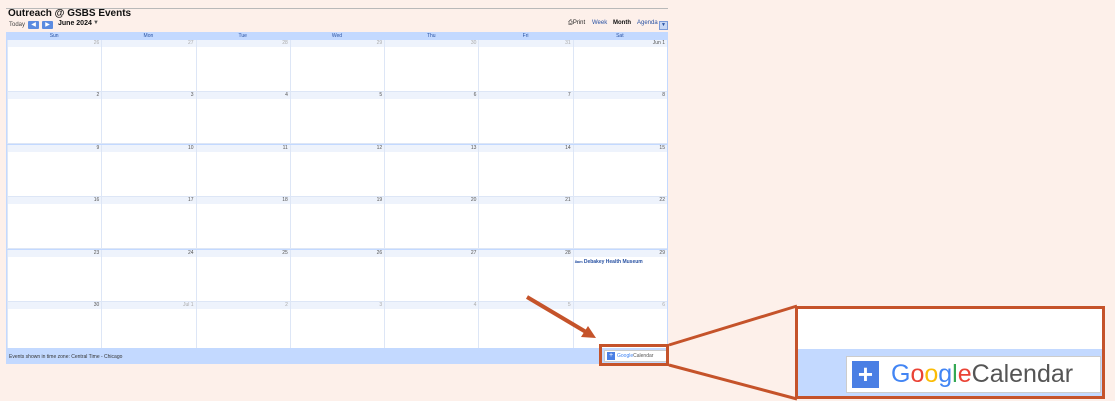 The image size is (1115, 401). I want to click on day-number: 2, so click(286, 305).